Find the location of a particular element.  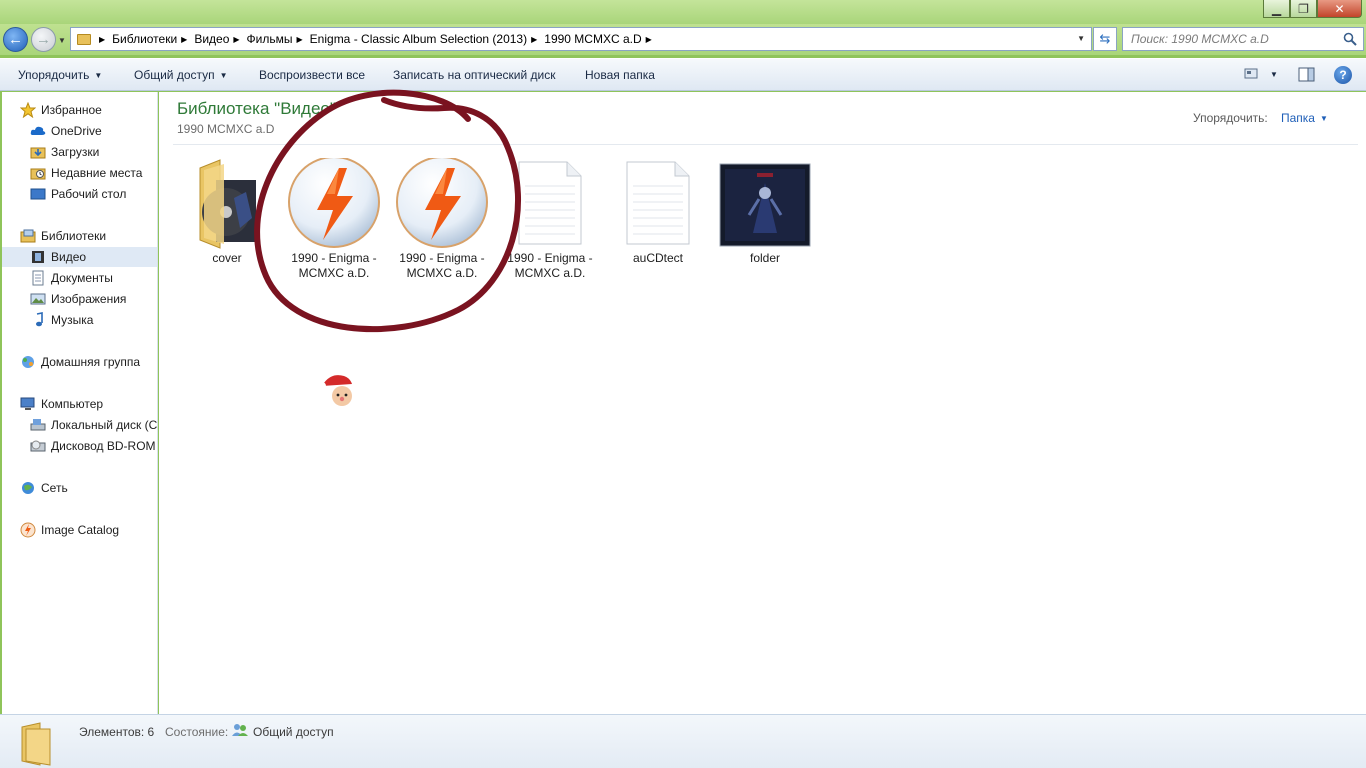

forward-button: → is located at coordinates (43, 39).